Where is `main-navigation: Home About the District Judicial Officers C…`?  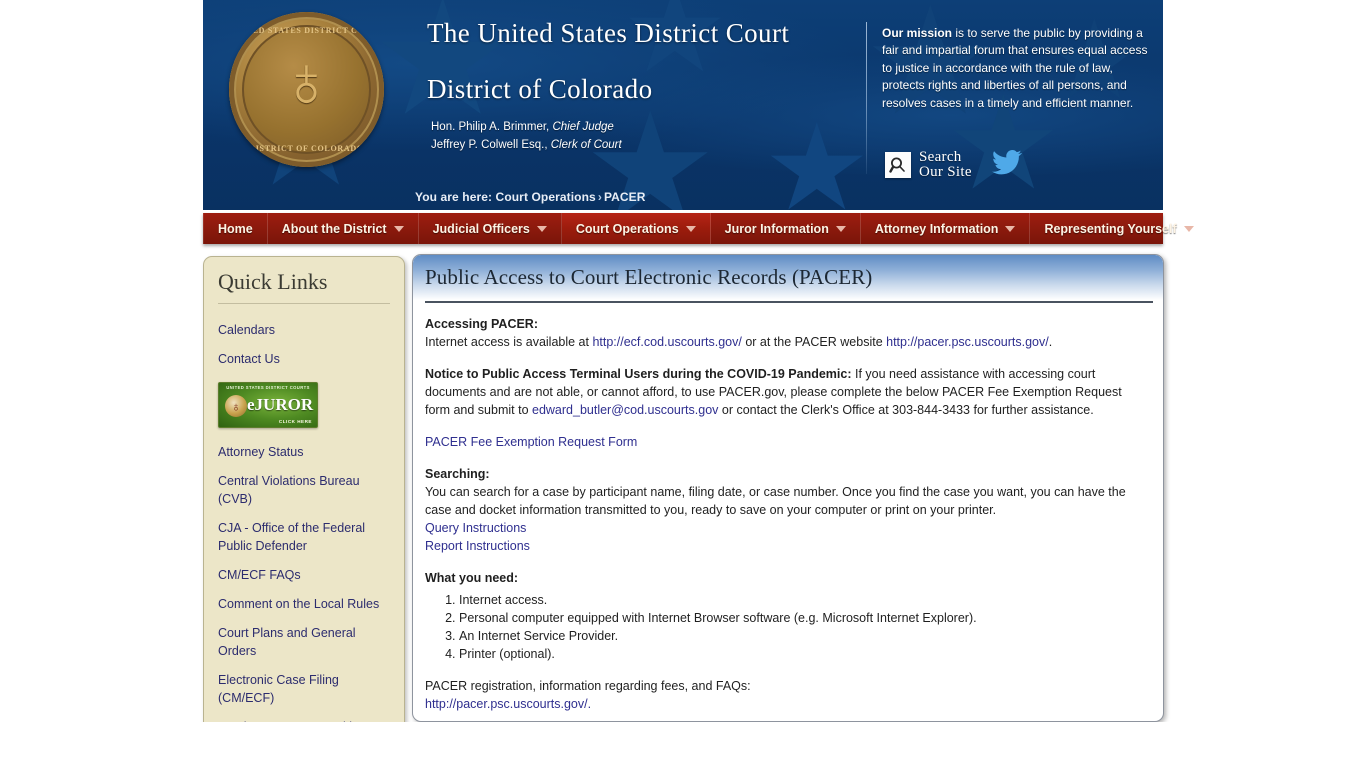 main-navigation: Home About the District Judicial Officers C… is located at coordinates (706, 228).